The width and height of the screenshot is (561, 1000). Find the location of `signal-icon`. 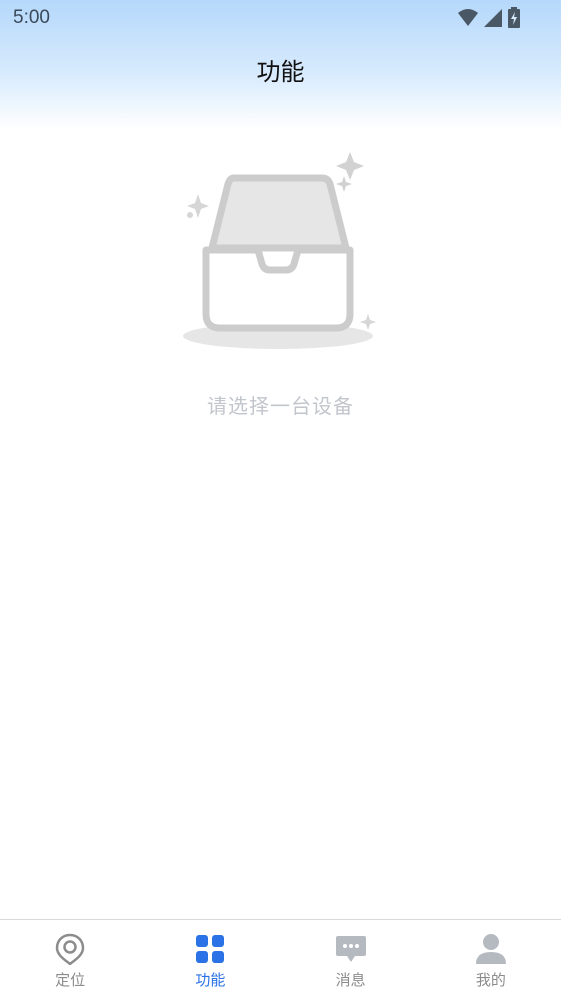

signal-icon is located at coordinates (493, 20).